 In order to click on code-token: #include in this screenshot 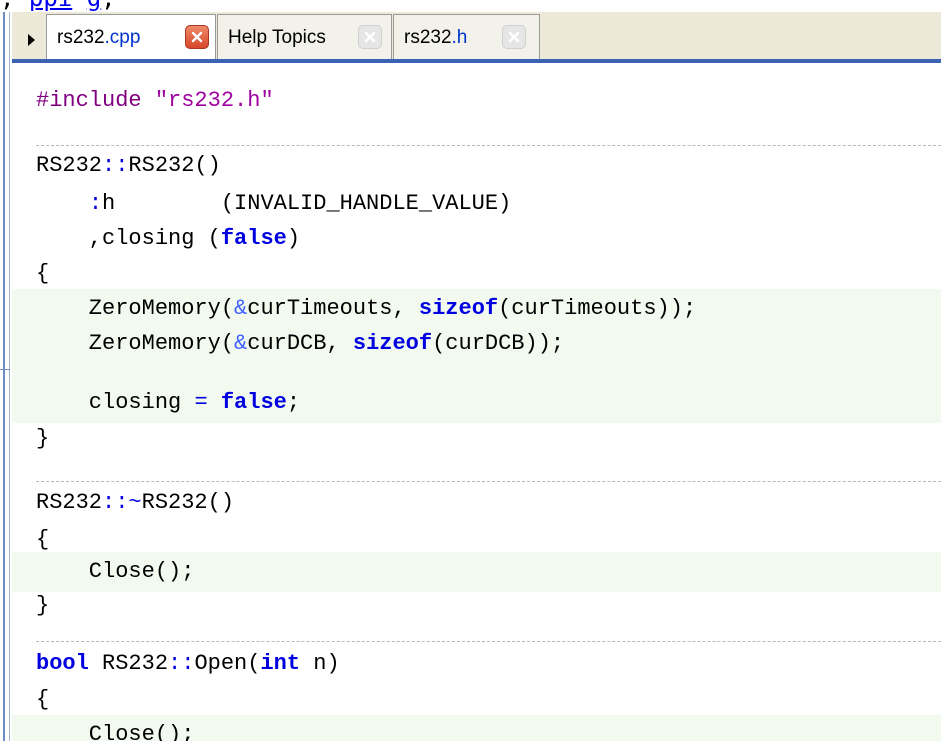, I will do `click(95, 100)`.